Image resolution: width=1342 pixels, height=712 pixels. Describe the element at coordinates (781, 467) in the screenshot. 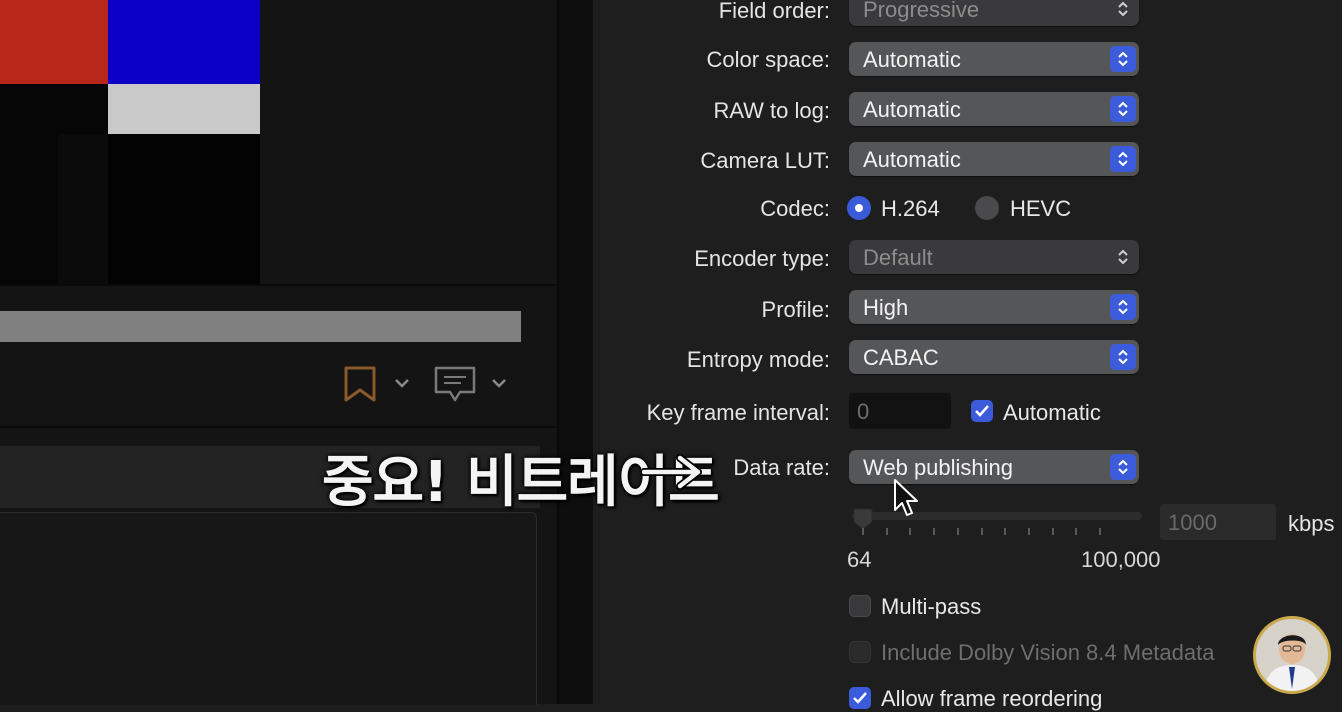

I see `data-rate-label: Data rate:` at that location.